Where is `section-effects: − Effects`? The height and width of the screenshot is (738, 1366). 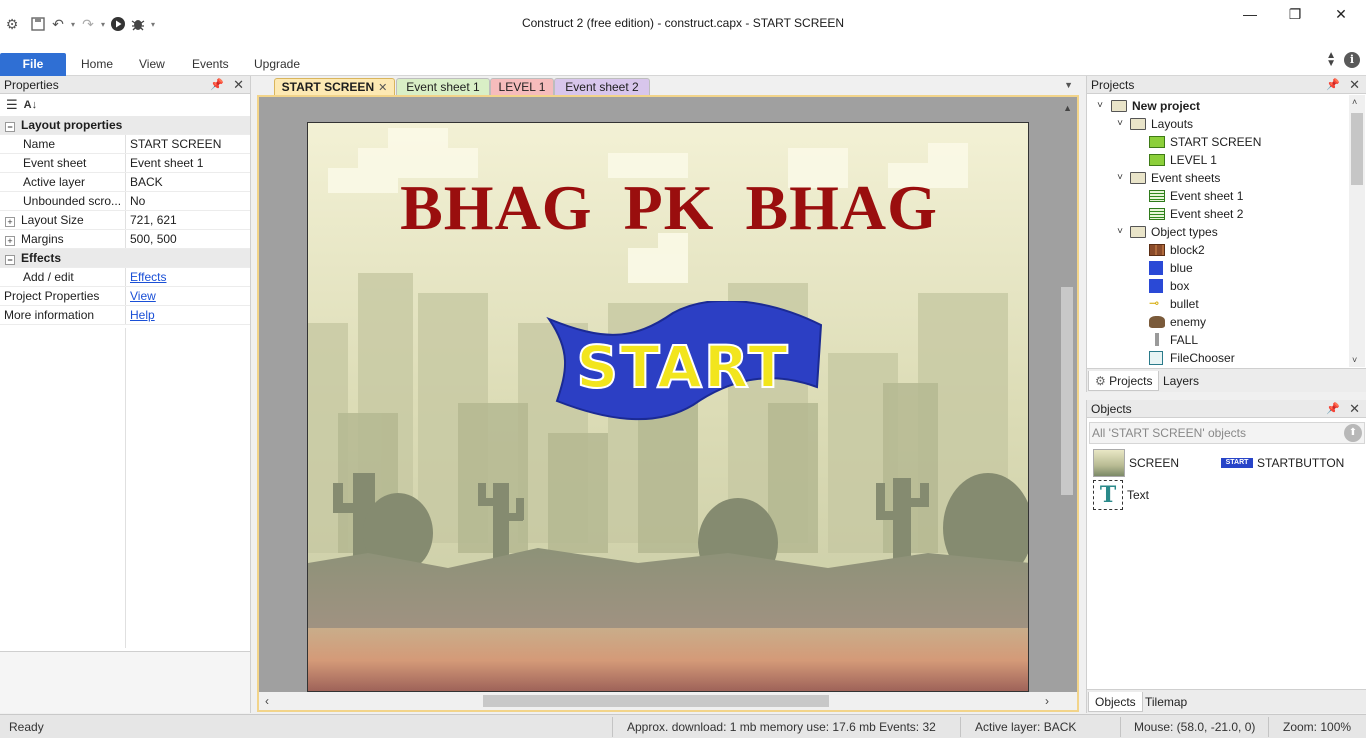 section-effects: − Effects is located at coordinates (125, 258).